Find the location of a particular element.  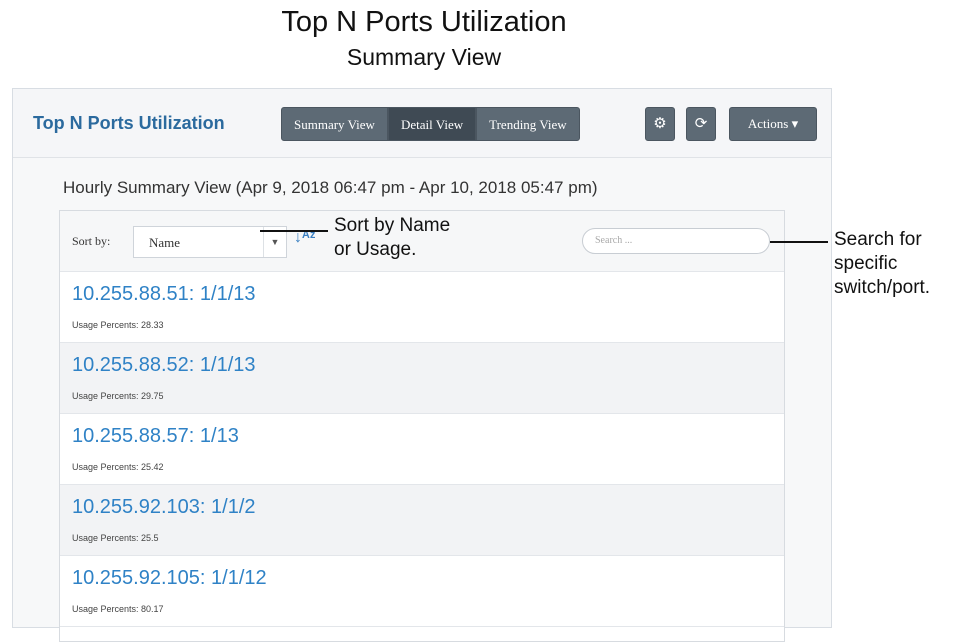

sort-callout-line-2: or Usage. is located at coordinates (375, 249).